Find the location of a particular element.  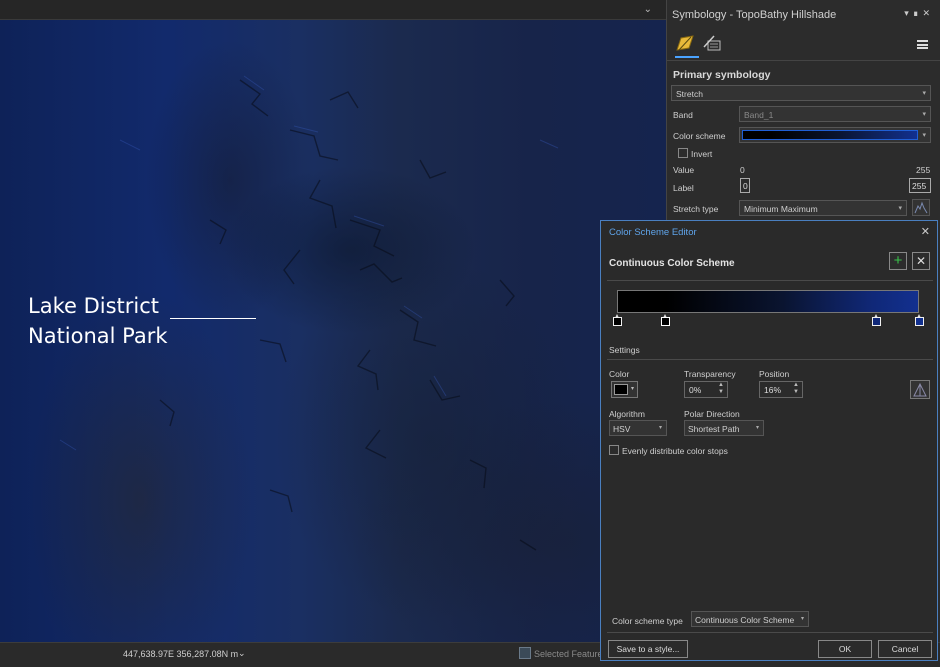

selected-features-icon is located at coordinates (525, 653).